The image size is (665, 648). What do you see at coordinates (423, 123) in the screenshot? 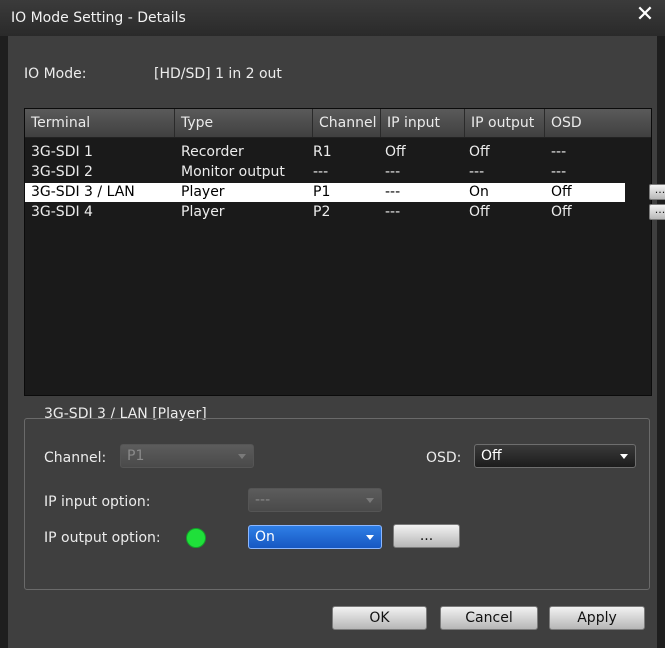
I see `column-header-ip-input: IP input` at bounding box center [423, 123].